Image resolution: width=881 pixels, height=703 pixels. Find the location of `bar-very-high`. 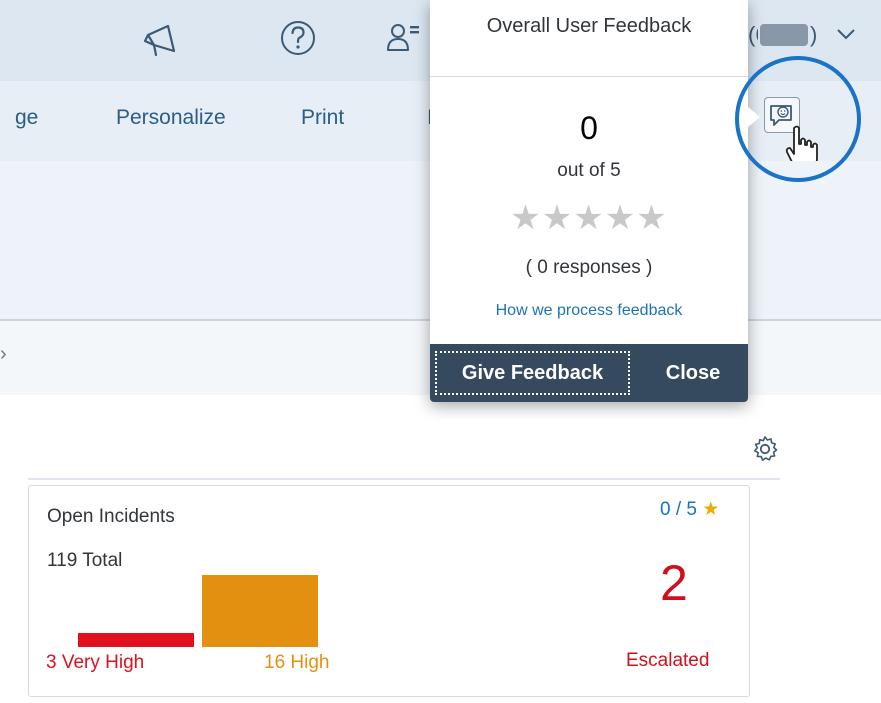

bar-very-high is located at coordinates (136, 640).